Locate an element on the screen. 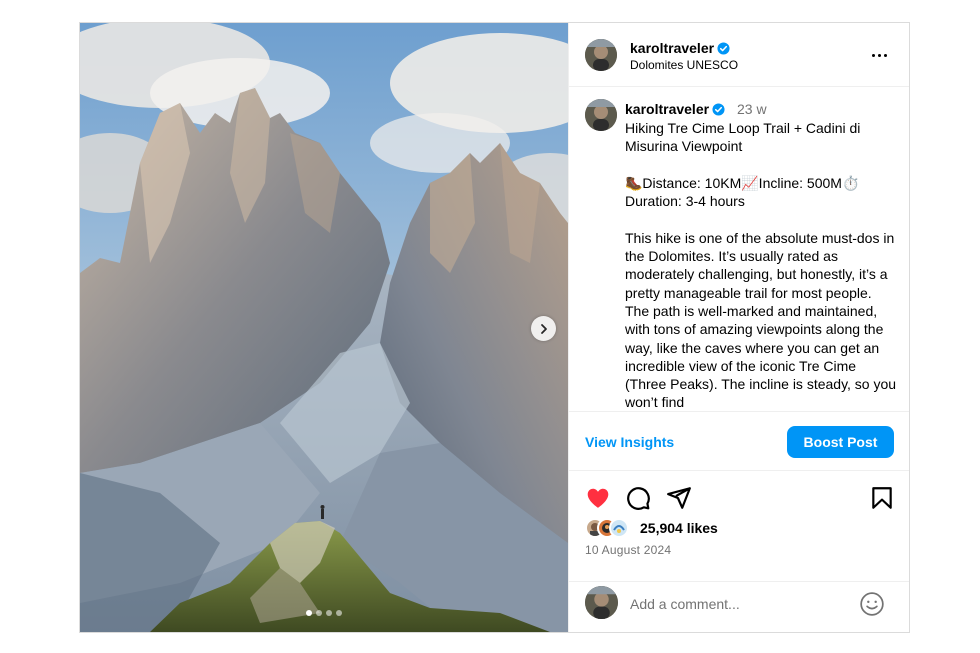 Image resolution: width=980 pixels, height=653 pixels. more-options-icon is located at coordinates (873, 55).